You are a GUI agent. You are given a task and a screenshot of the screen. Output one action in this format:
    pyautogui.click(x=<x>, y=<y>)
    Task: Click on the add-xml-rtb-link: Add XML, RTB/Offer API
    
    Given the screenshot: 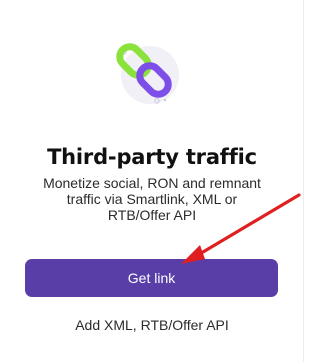 What is the action you would take?
    pyautogui.click(x=152, y=325)
    